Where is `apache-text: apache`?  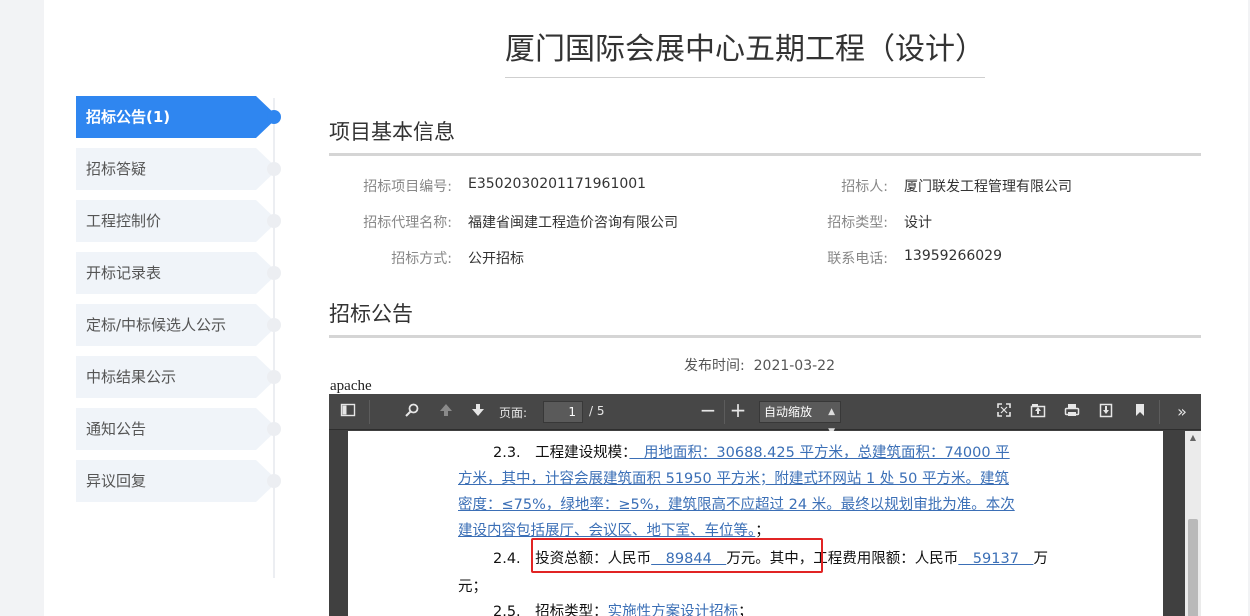 apache-text: apache is located at coordinates (351, 386).